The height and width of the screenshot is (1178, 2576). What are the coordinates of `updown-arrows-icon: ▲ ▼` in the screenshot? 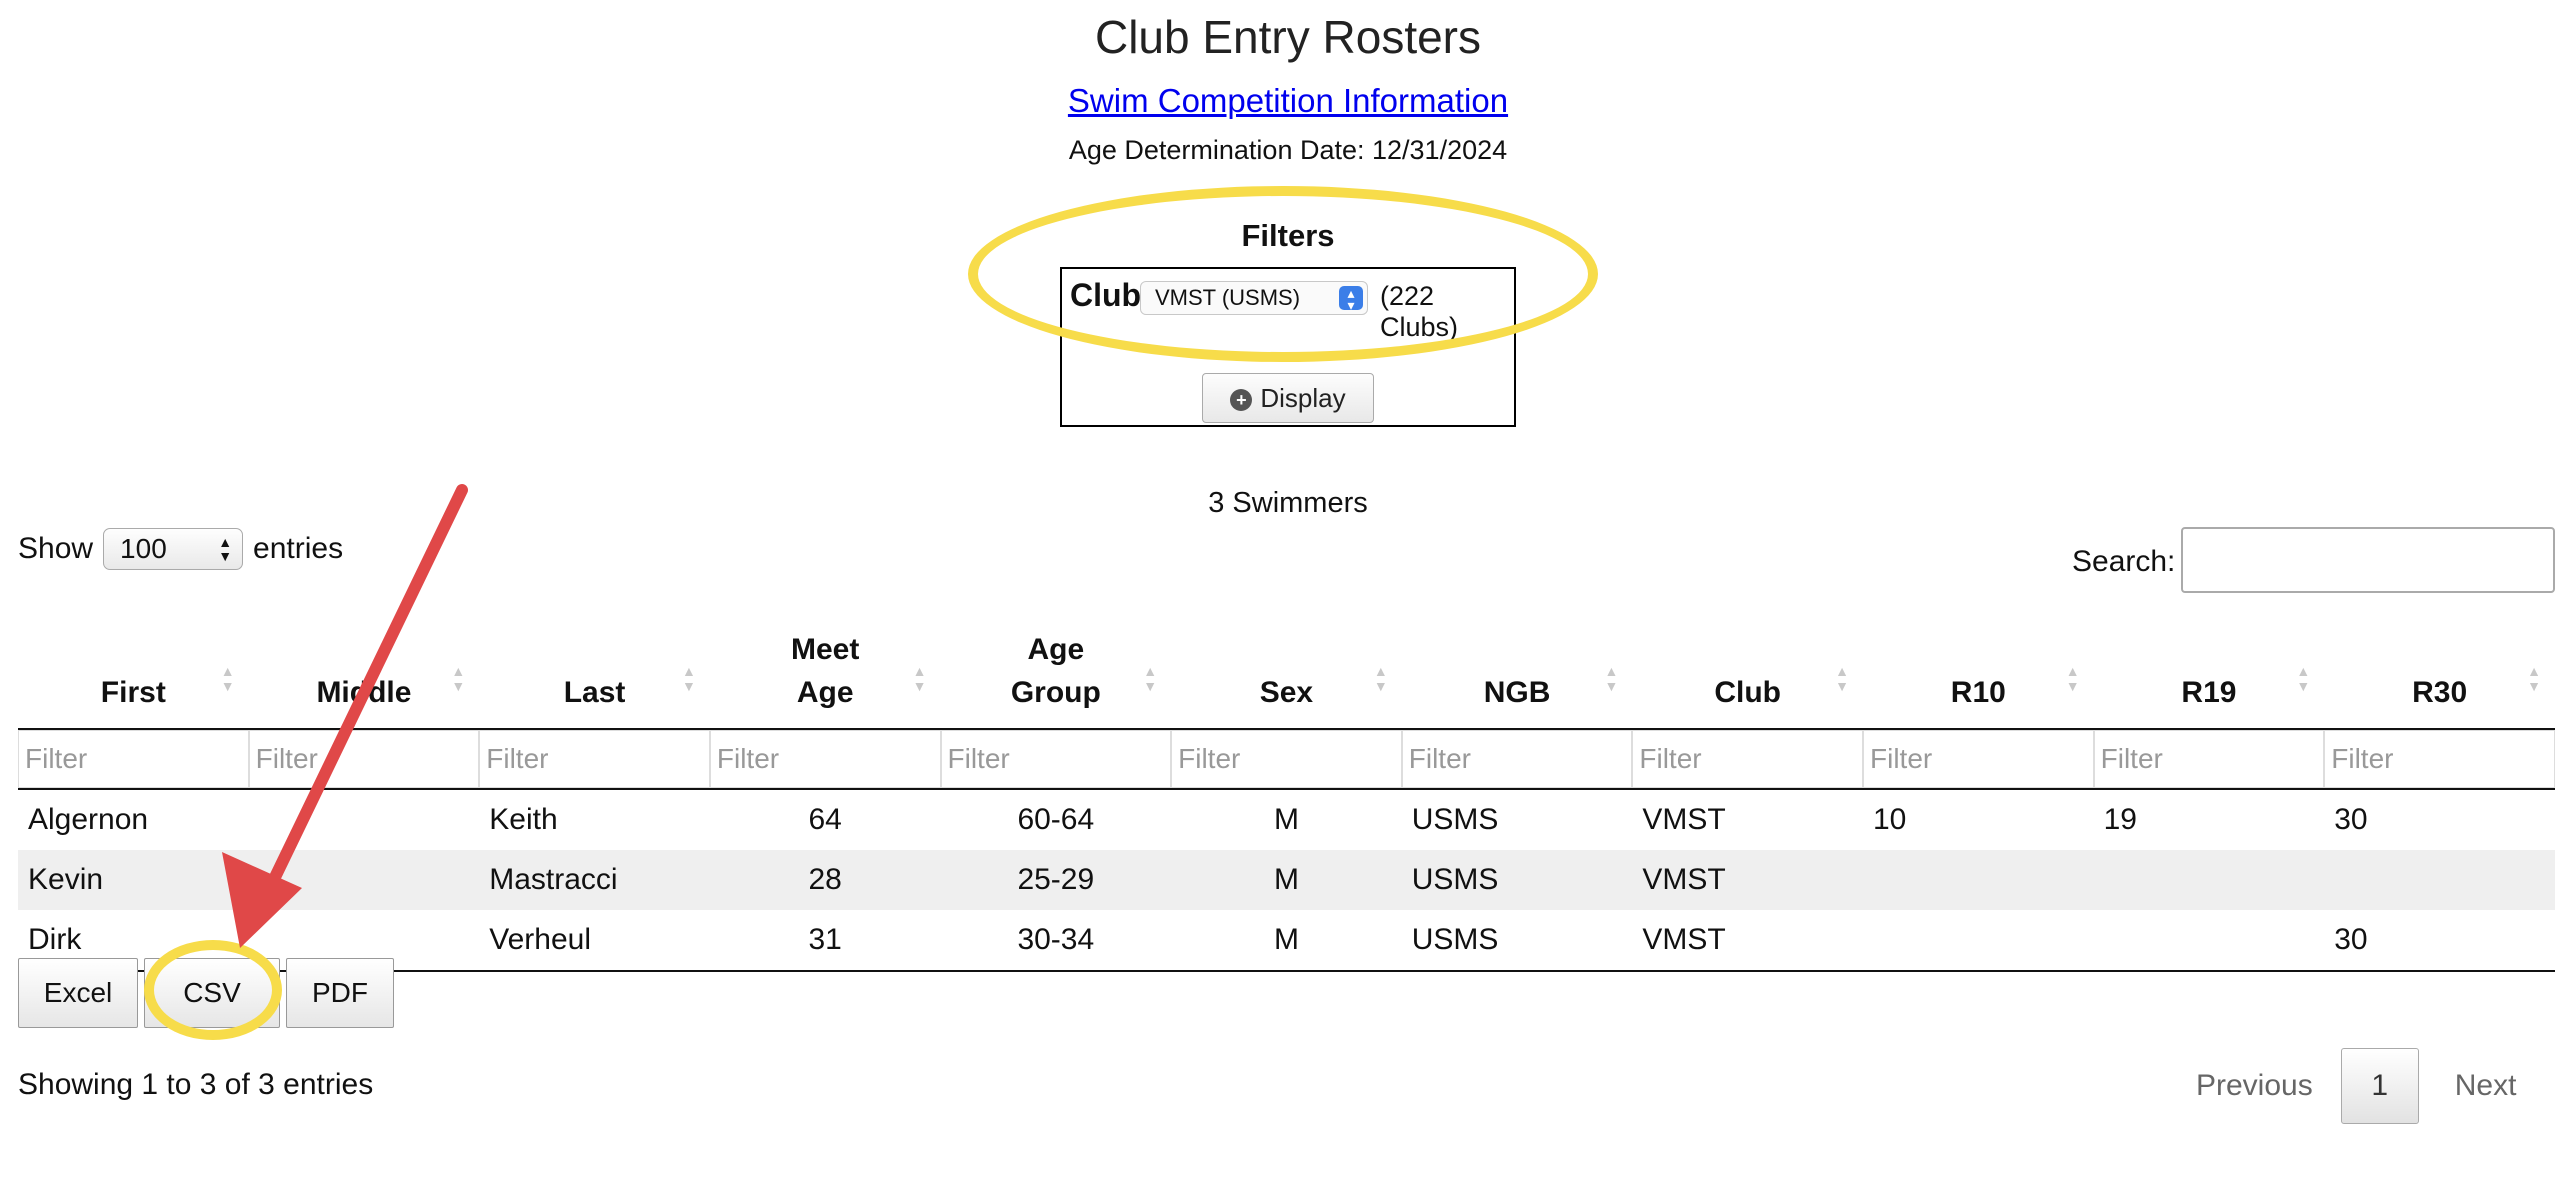 It's located at (225, 549).